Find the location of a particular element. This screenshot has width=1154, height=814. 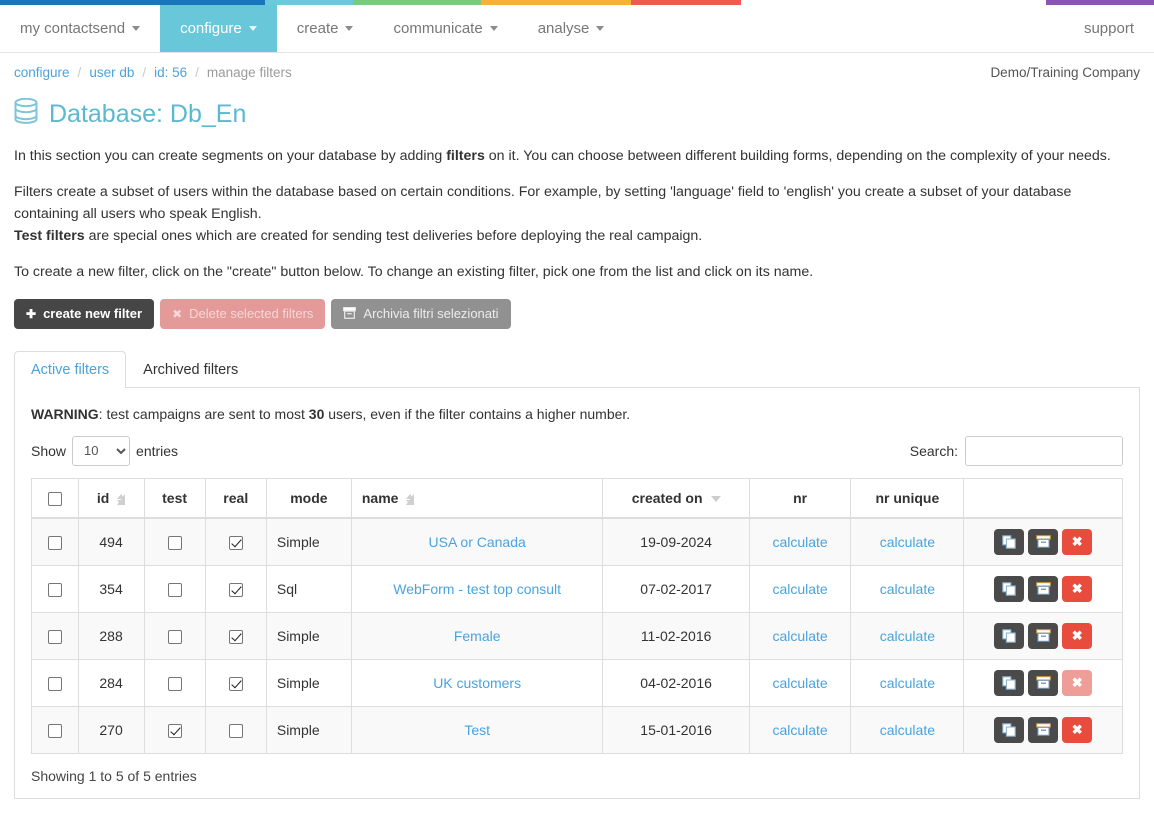

row-nr-cell: calculate is located at coordinates (800, 635).